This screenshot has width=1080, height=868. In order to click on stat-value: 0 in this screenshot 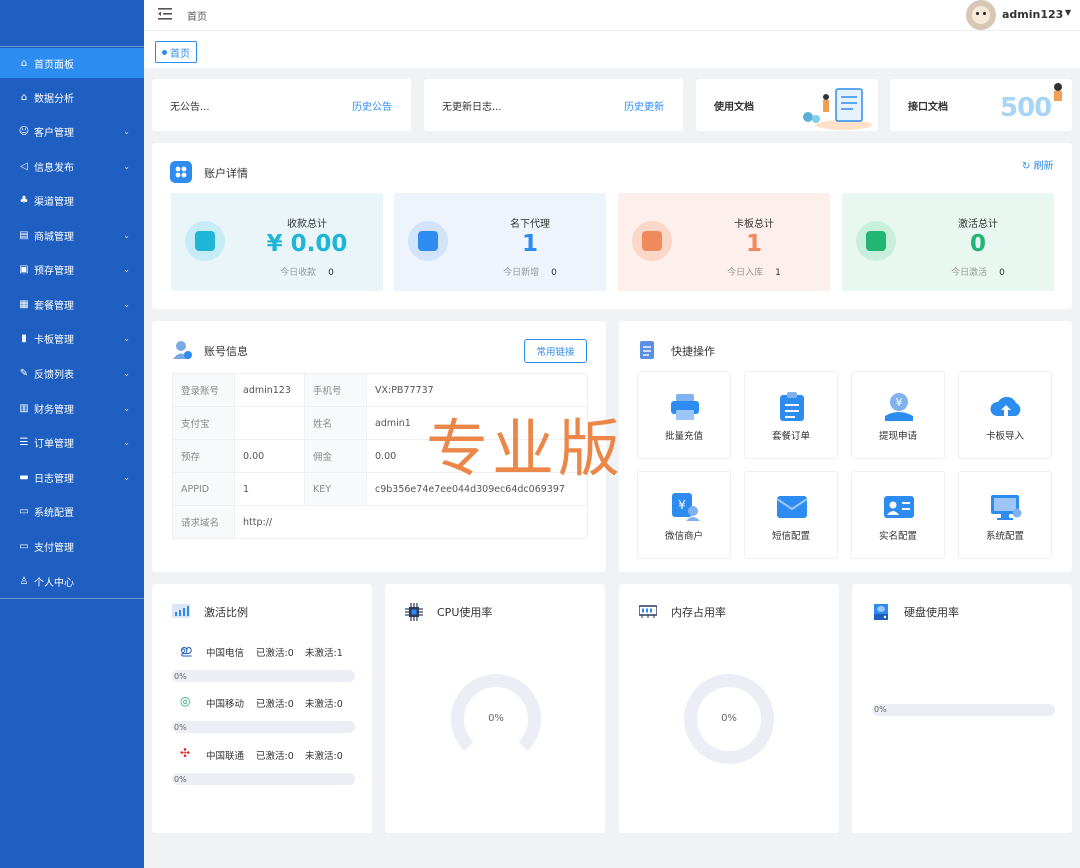, I will do `click(977, 244)`.